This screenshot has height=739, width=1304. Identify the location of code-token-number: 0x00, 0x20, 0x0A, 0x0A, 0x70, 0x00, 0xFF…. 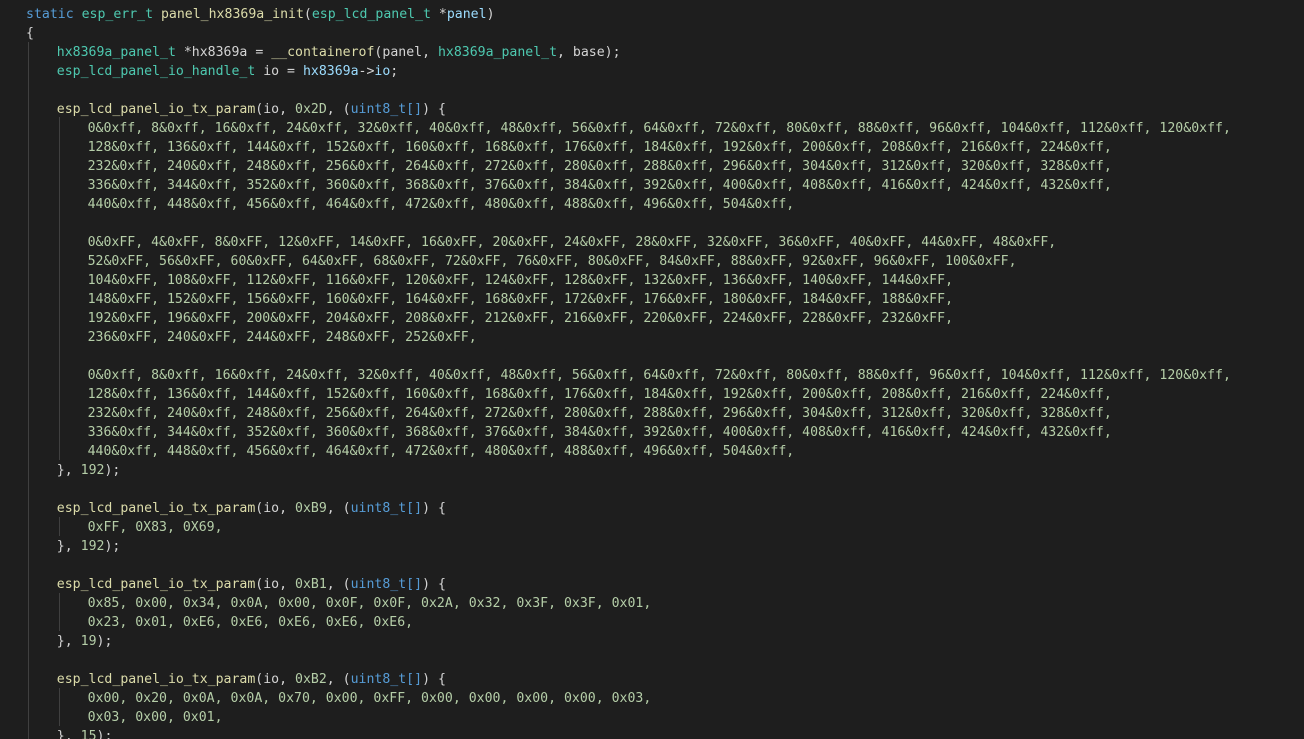
(369, 698).